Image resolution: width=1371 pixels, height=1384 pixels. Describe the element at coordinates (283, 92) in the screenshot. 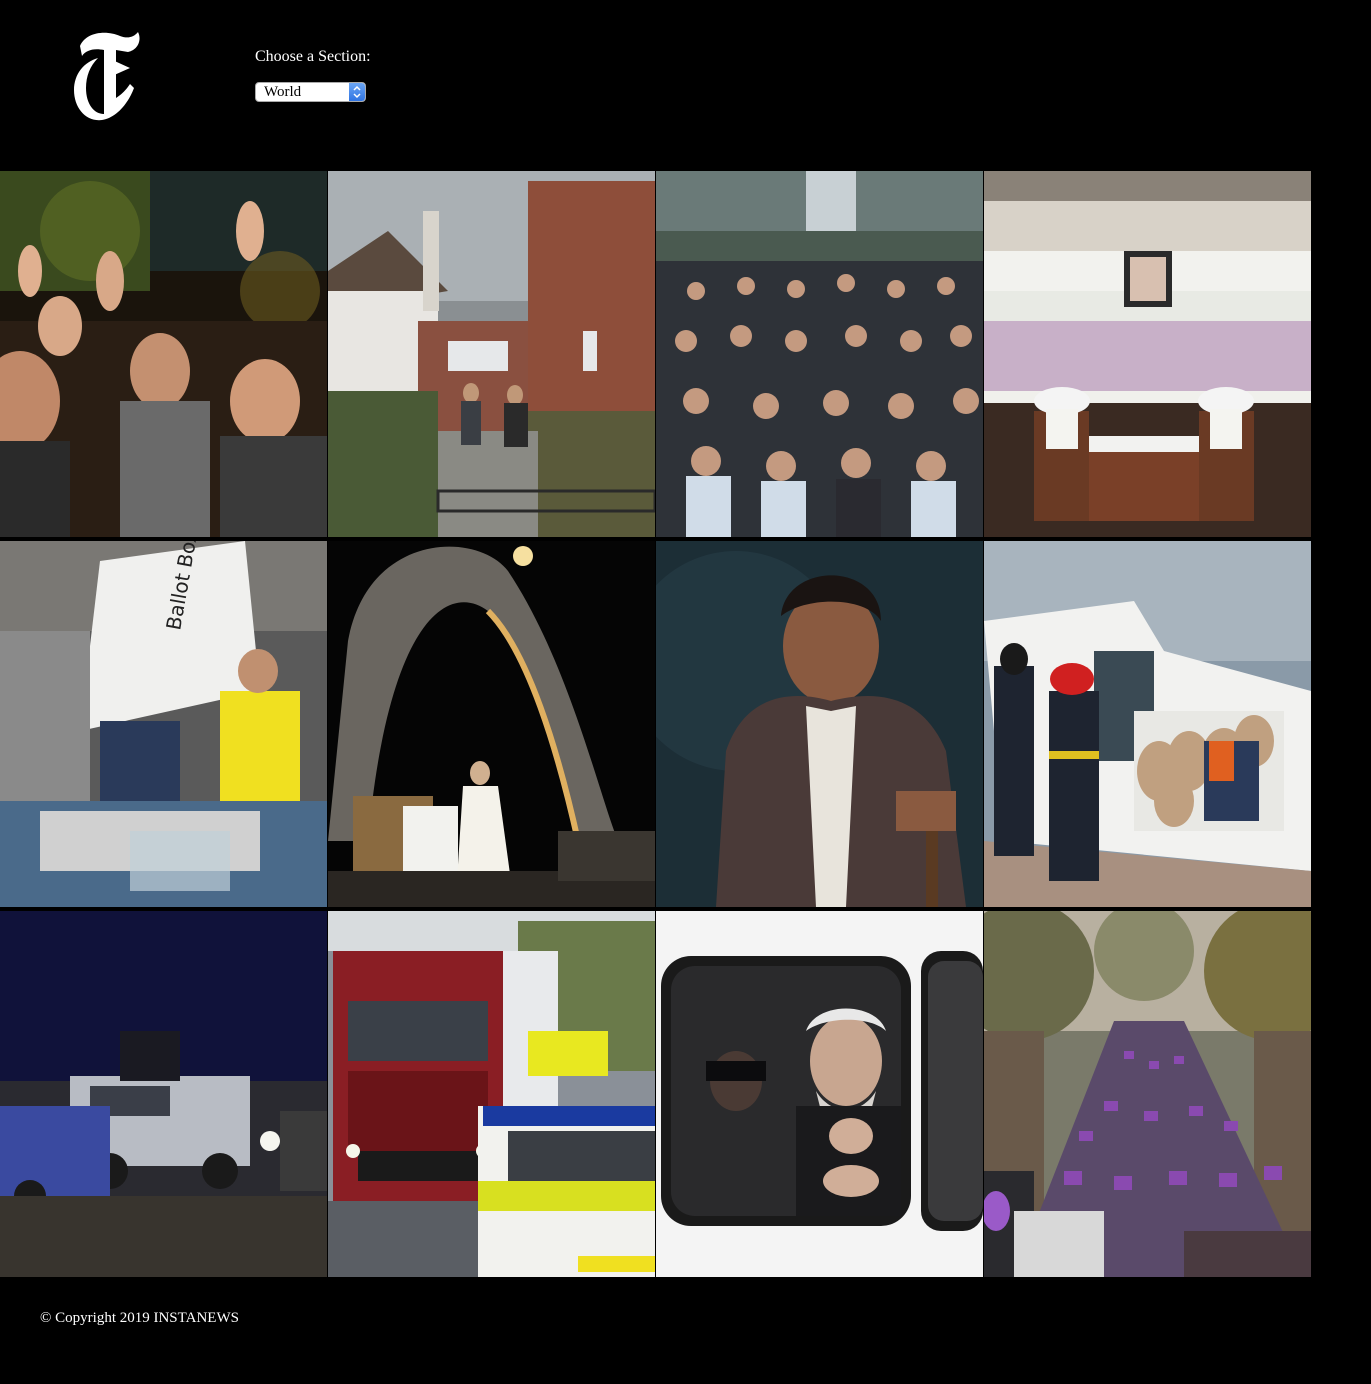

I see `section-select-value: World` at that location.